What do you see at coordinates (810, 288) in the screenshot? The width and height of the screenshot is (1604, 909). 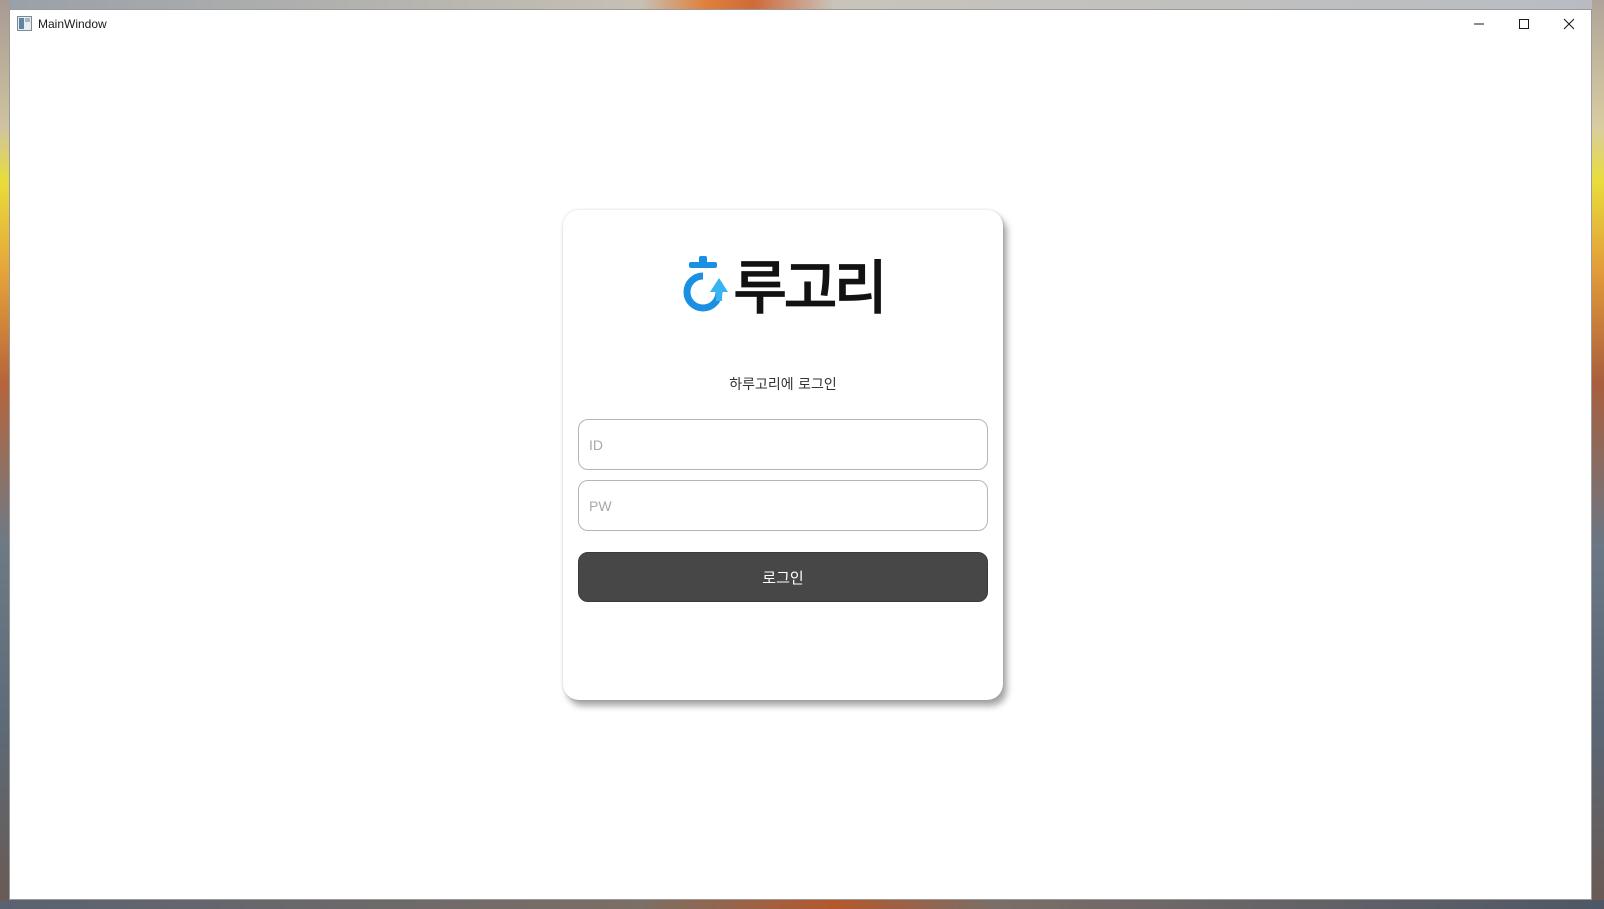 I see `logo-text: 루고리` at bounding box center [810, 288].